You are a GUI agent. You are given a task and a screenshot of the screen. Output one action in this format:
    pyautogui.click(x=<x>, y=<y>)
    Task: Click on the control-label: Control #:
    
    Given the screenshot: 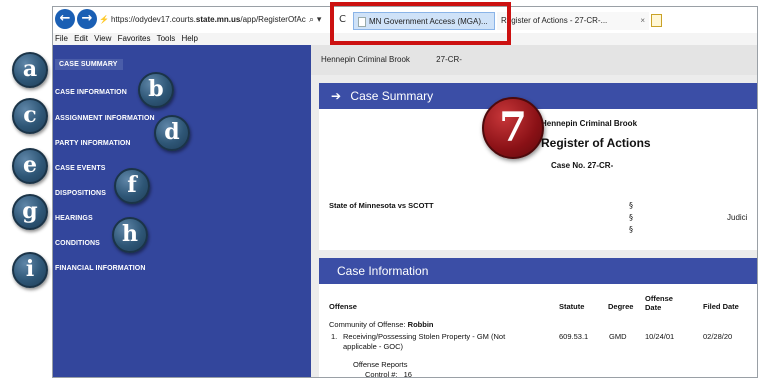 What is the action you would take?
    pyautogui.click(x=381, y=374)
    